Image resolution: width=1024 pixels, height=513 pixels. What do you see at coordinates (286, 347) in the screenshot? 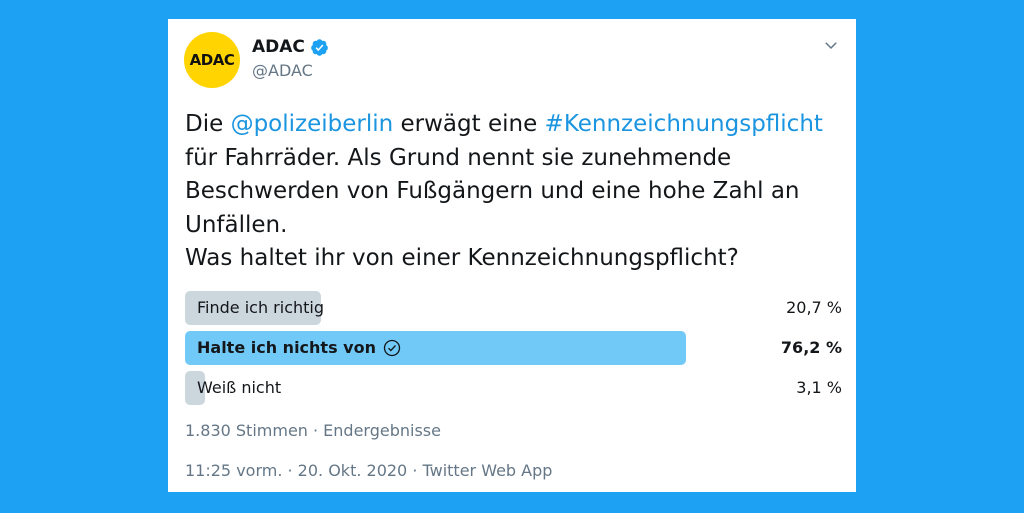
I see `poll-option-text: Halte ich nichts von` at bounding box center [286, 347].